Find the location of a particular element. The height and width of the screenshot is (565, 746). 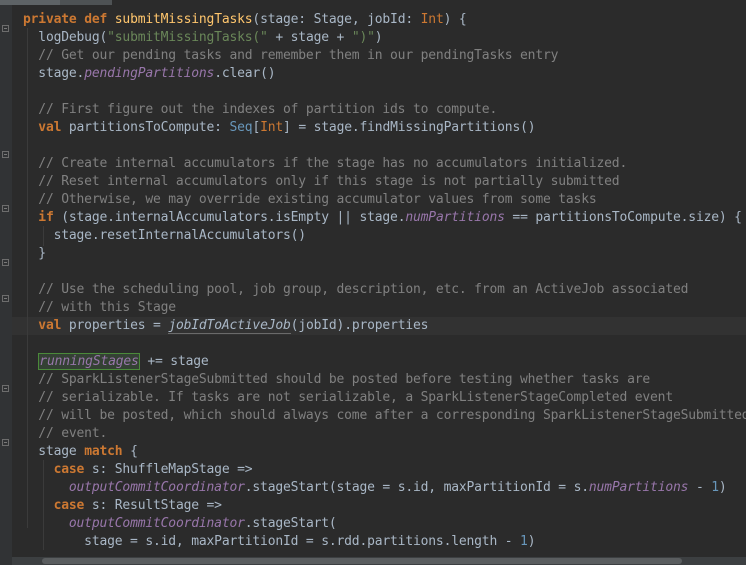

code-token: if is located at coordinates (50, 217).